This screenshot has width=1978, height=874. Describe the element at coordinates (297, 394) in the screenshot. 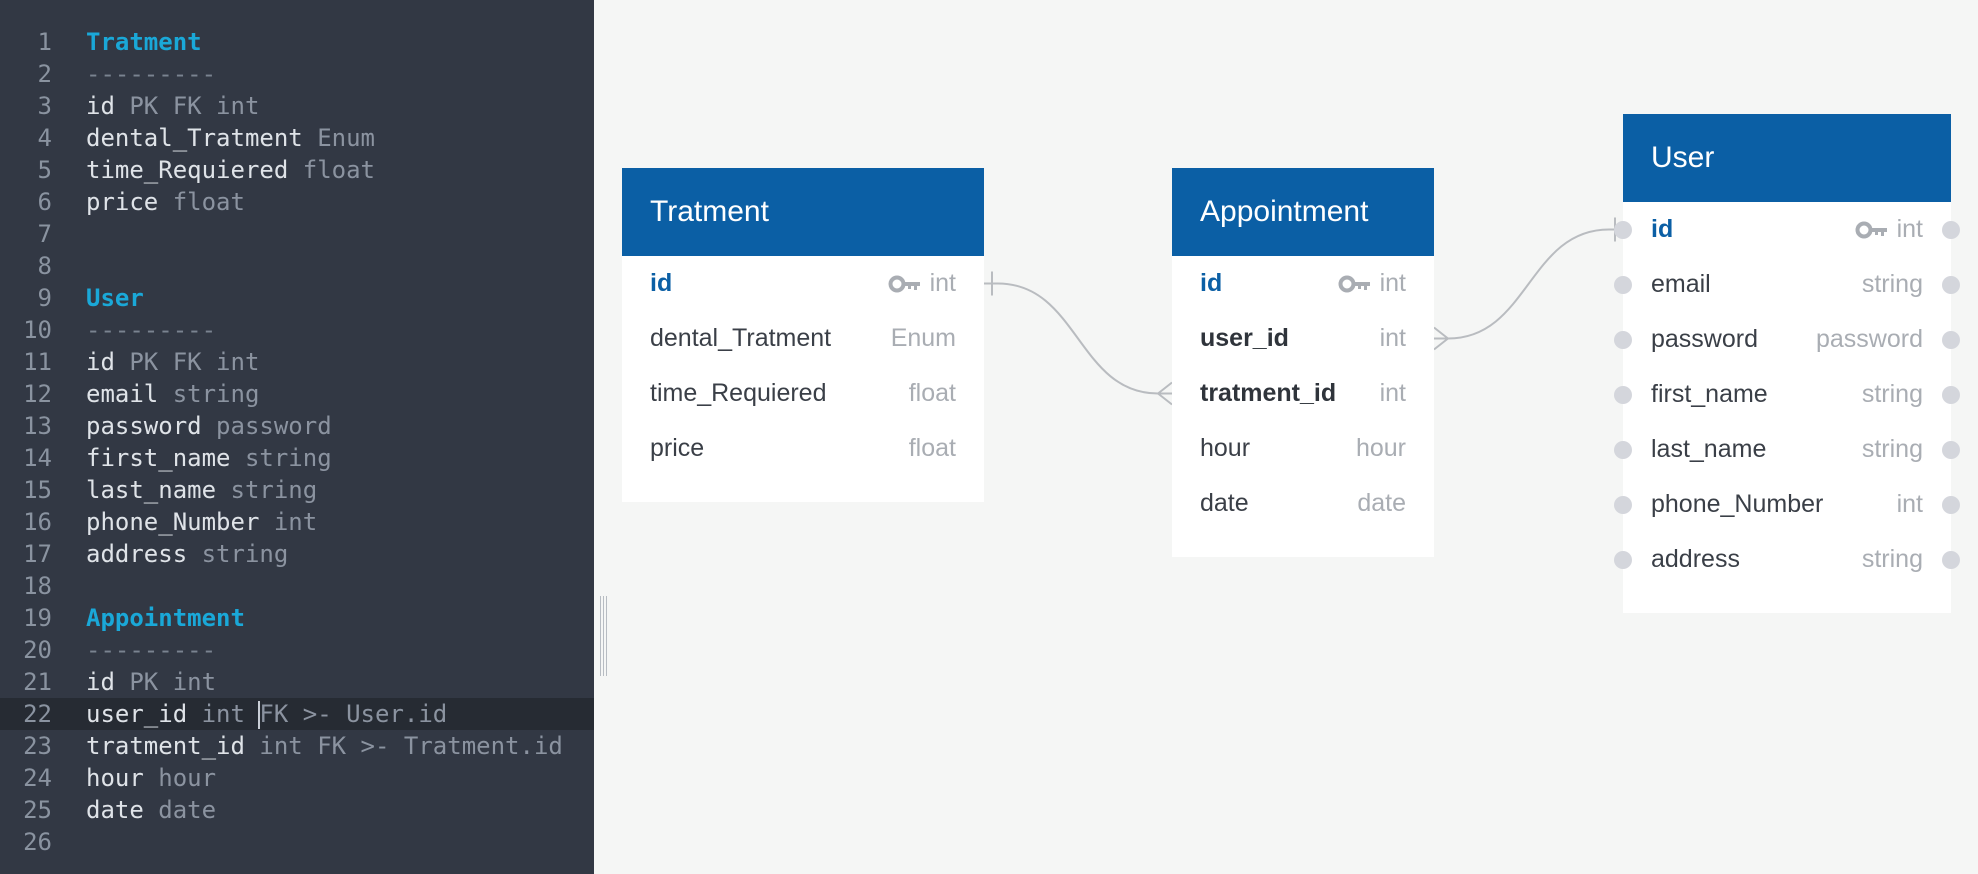

I see `code-line-12: 12 email string` at that location.